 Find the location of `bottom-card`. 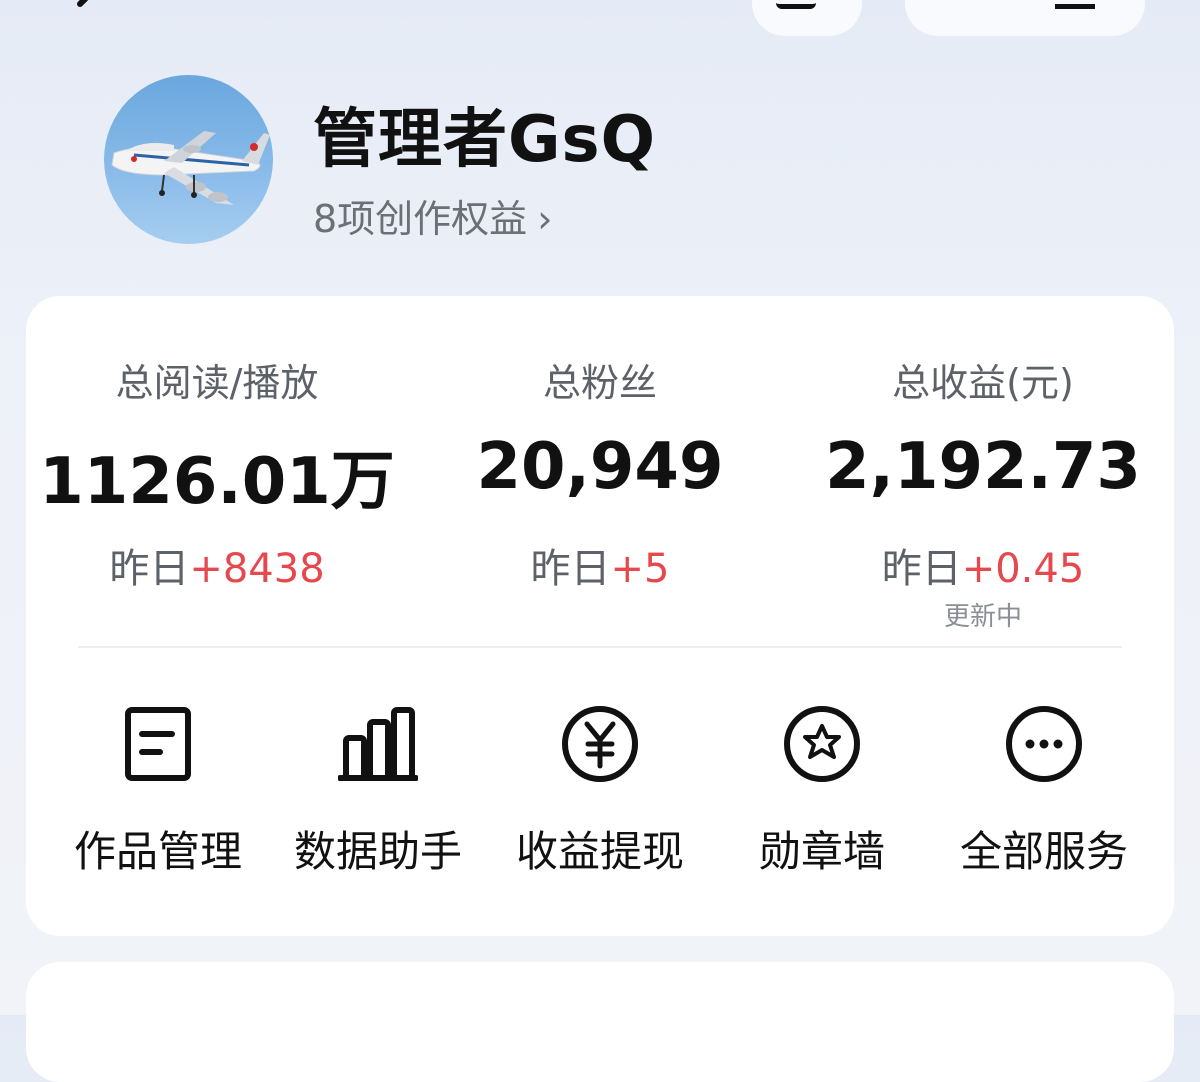

bottom-card is located at coordinates (600, 1022).